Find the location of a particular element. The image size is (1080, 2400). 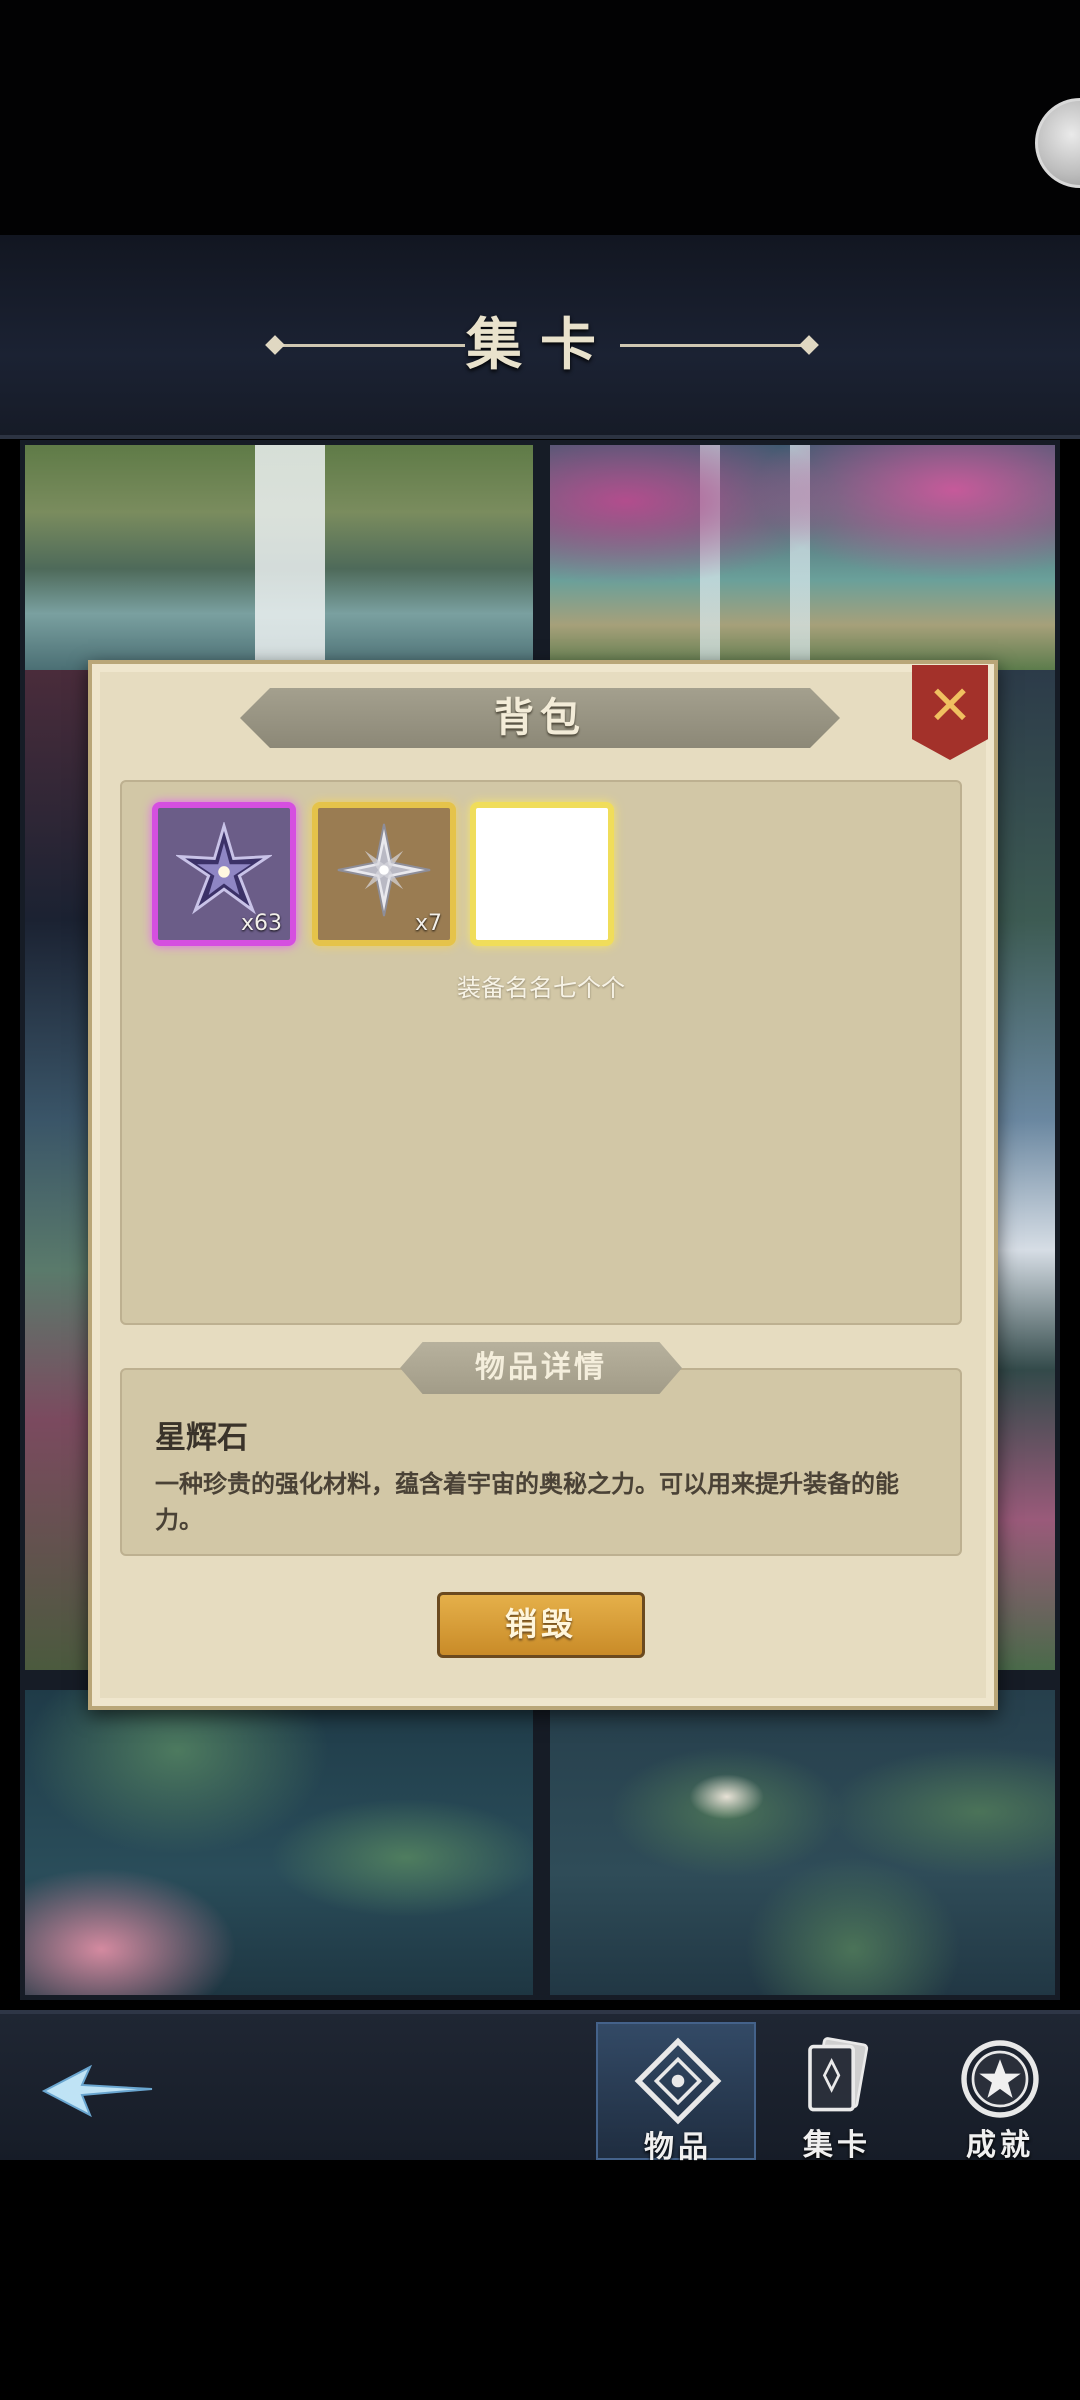

card-lotus-pond-right is located at coordinates (802, 1842).